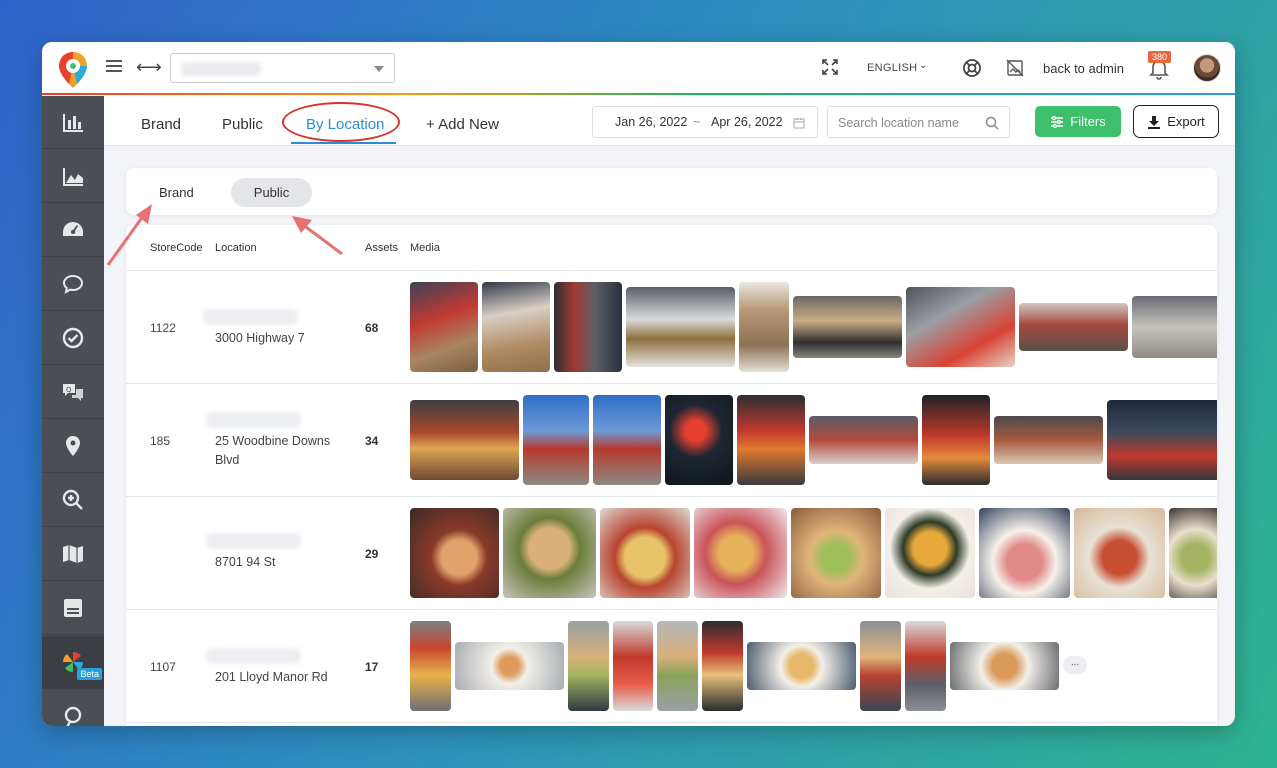 The height and width of the screenshot is (768, 1277). I want to click on sidebar: Q Beta, so click(73, 411).